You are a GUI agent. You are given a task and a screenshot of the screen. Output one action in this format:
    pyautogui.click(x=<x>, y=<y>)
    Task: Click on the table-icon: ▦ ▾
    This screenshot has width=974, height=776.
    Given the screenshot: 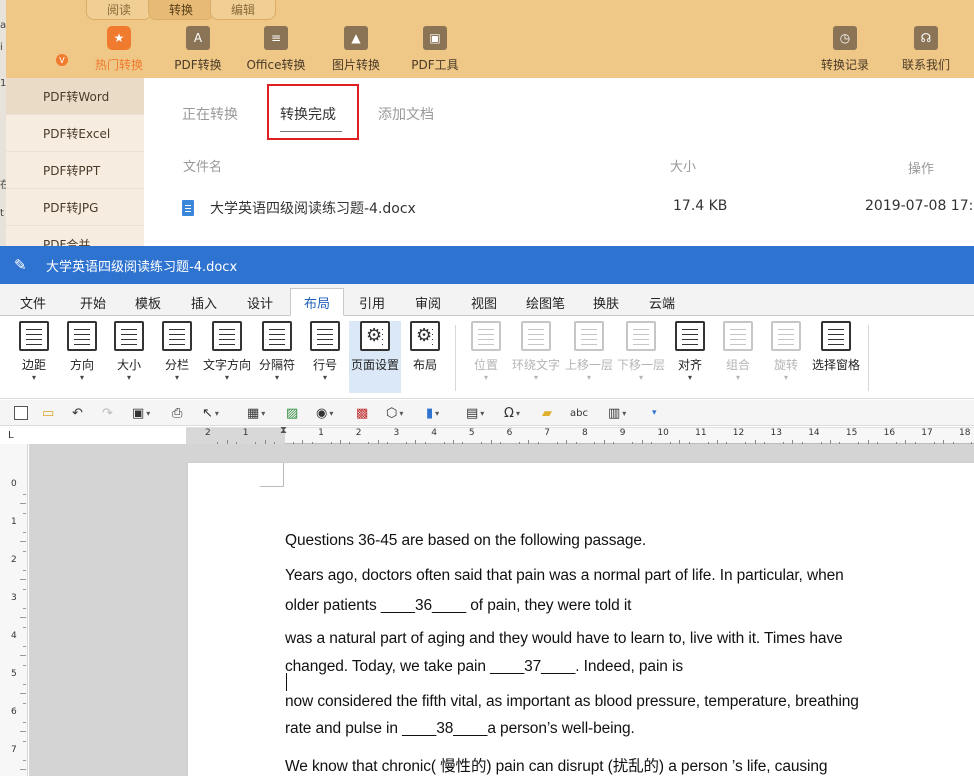 What is the action you would take?
    pyautogui.click(x=256, y=413)
    